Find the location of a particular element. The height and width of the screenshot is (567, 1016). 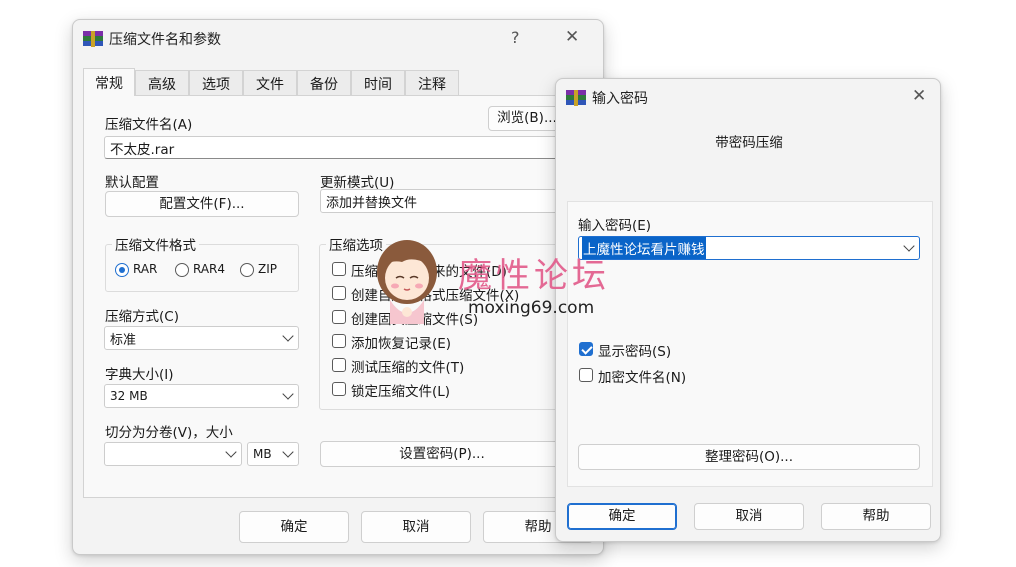

split-unit-select: MB is located at coordinates (273, 454).